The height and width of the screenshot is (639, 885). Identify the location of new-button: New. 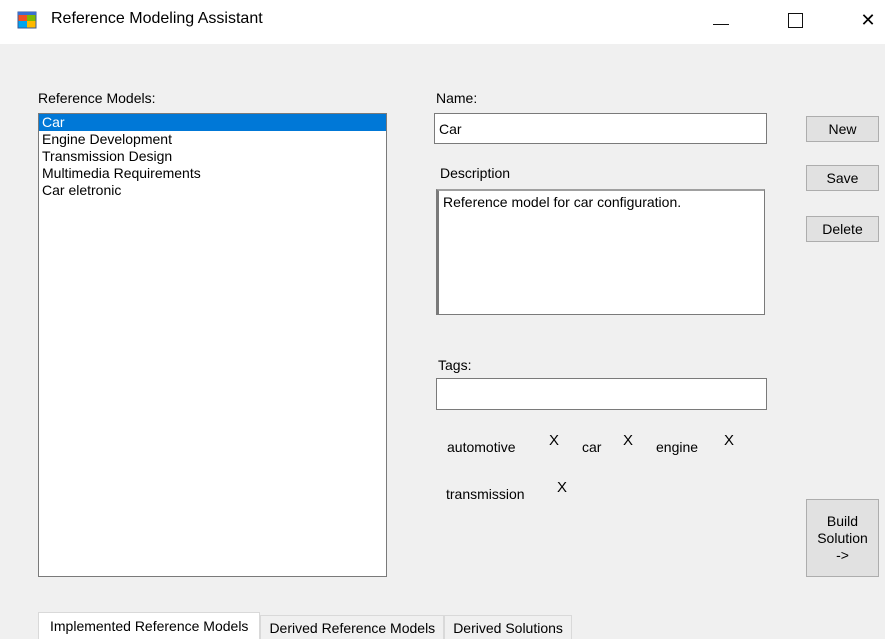
(842, 129).